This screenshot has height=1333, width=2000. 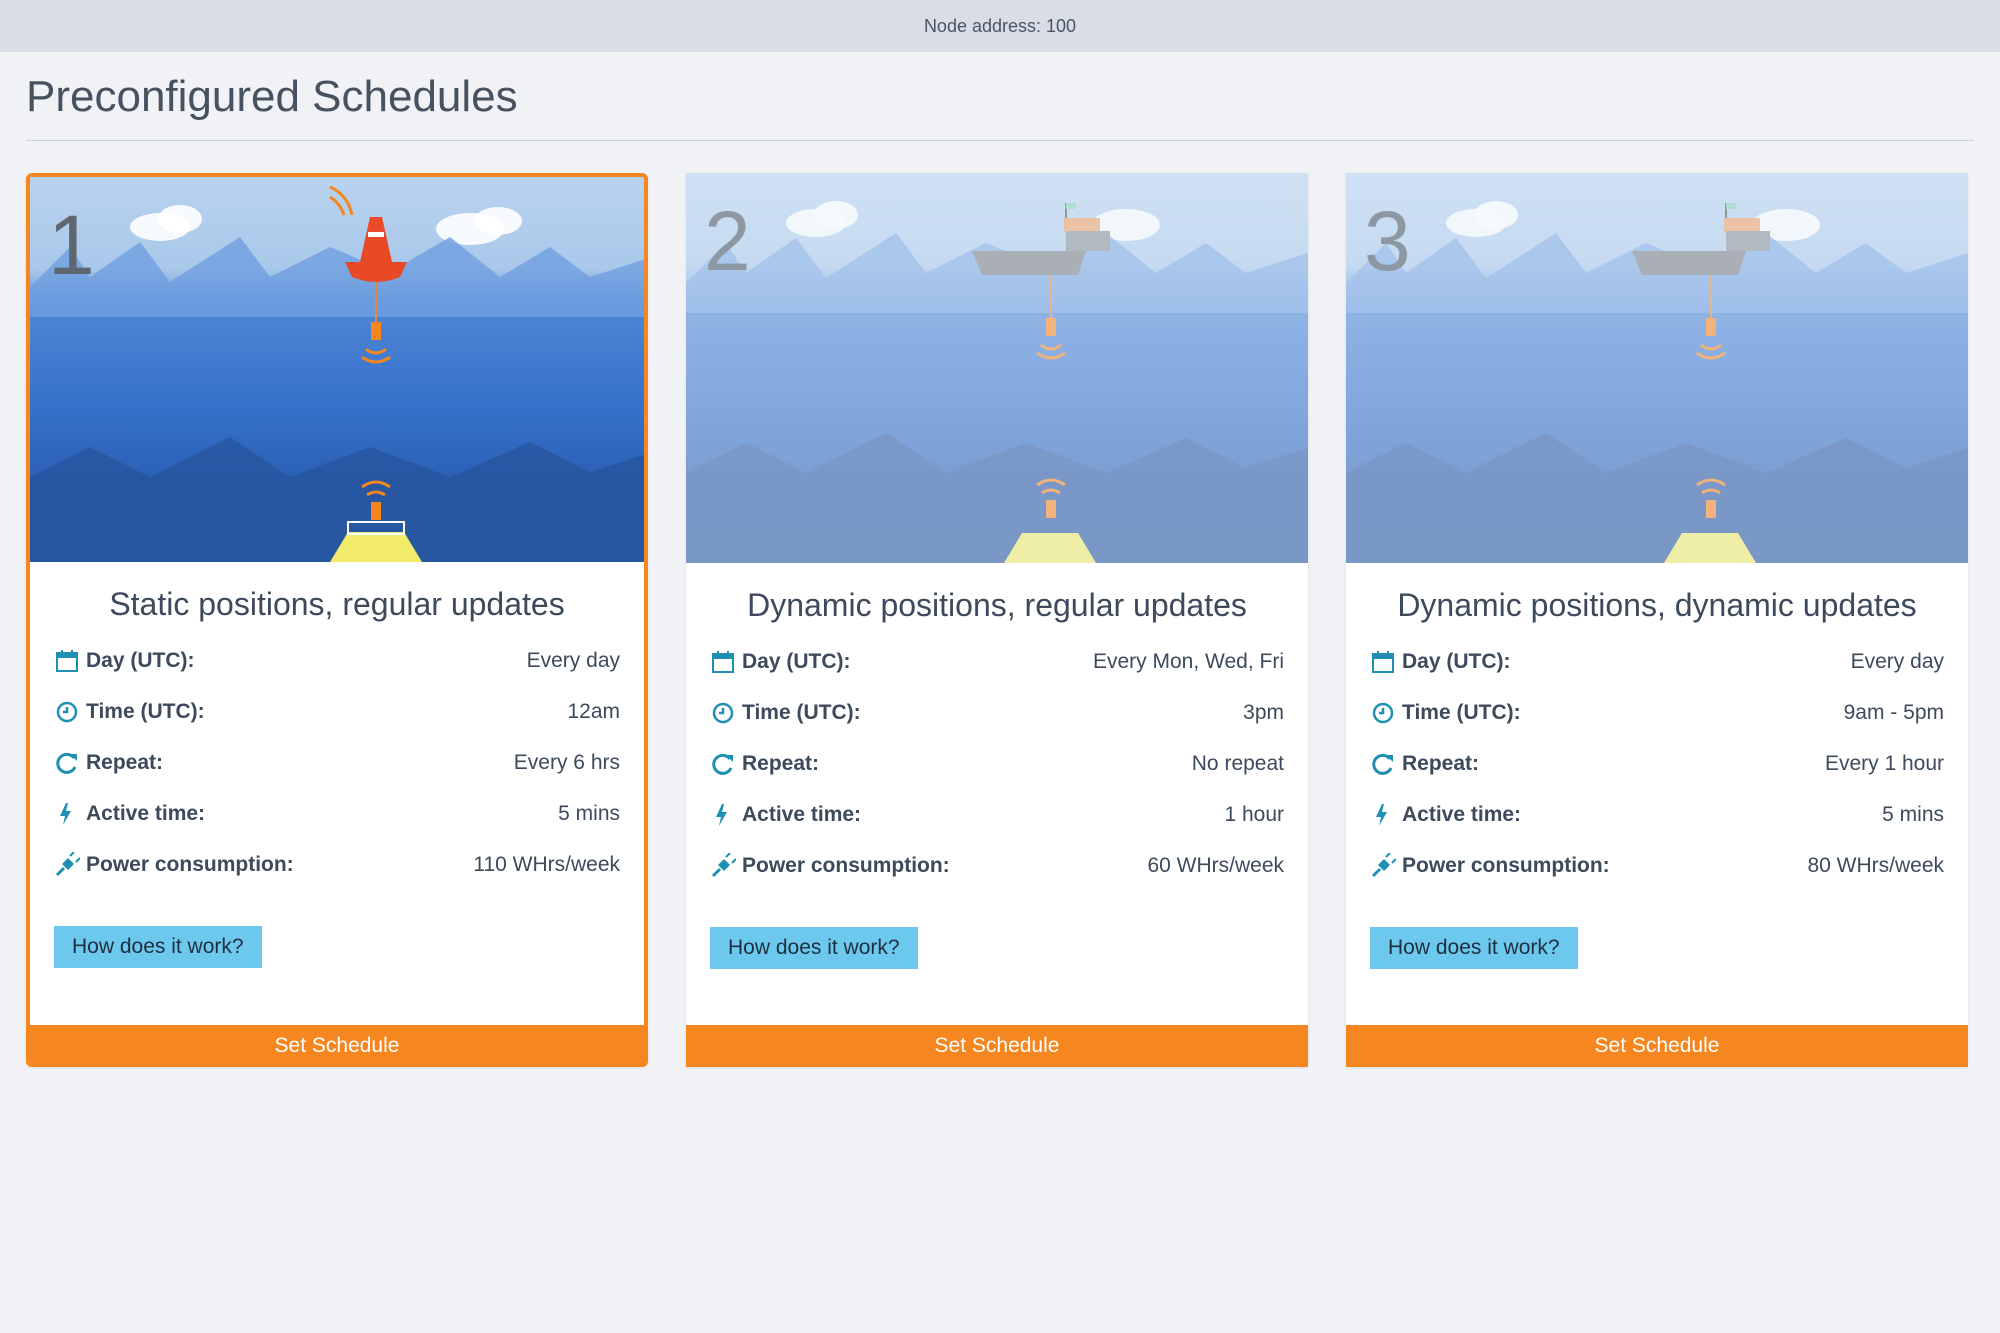 What do you see at coordinates (1657, 865) in the screenshot?
I see `row-power: Power consumption: 80 WHrs/week` at bounding box center [1657, 865].